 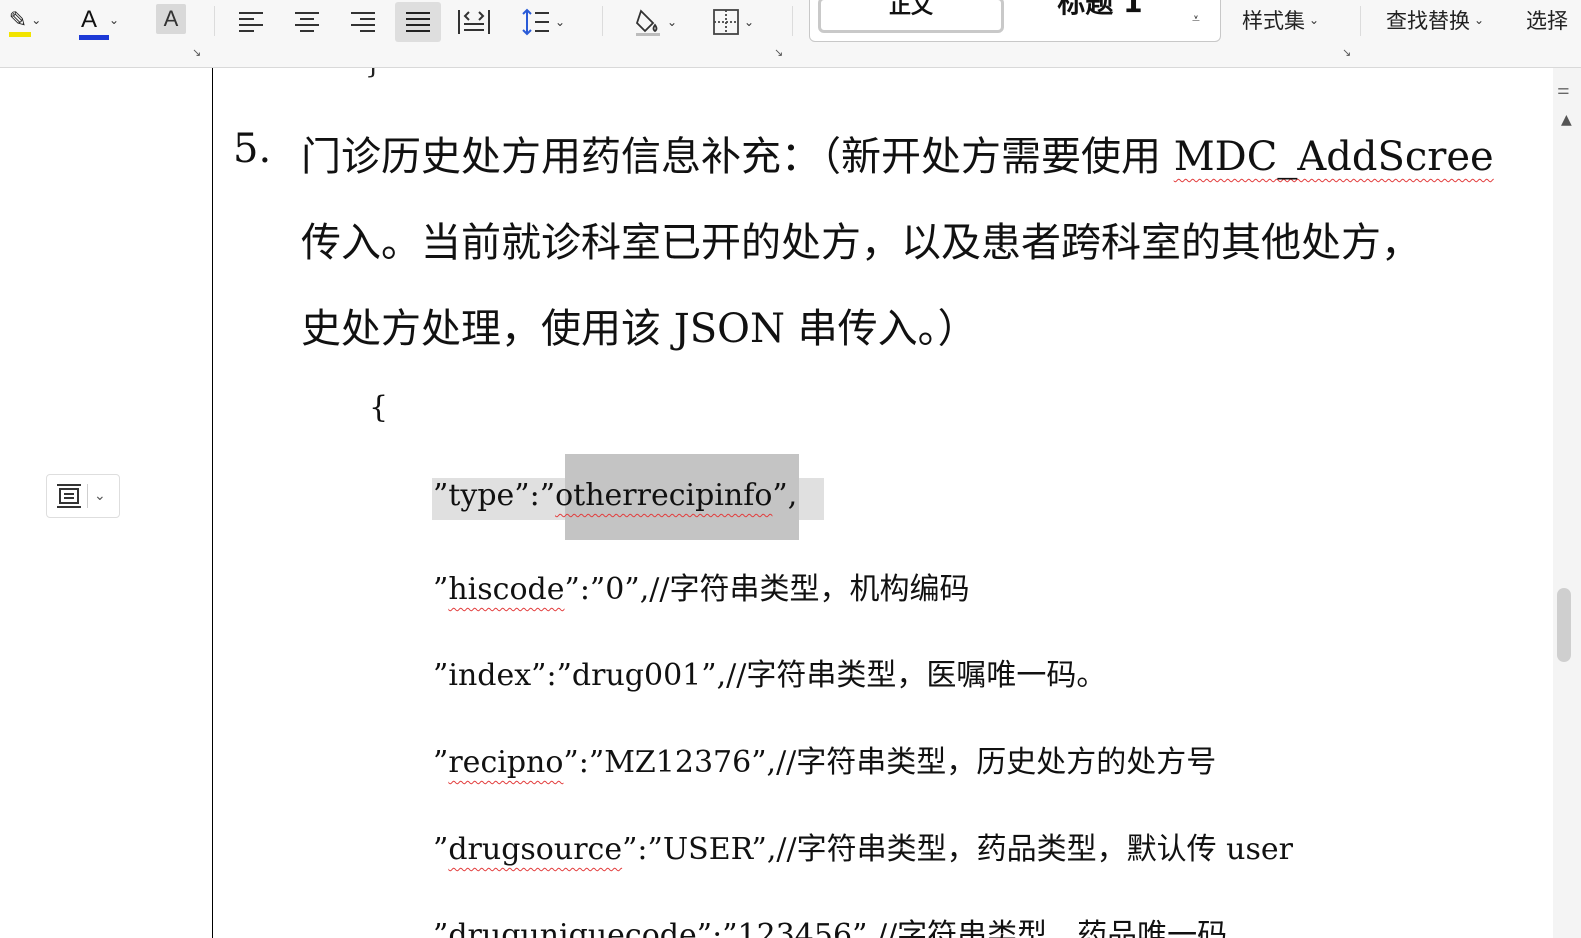 What do you see at coordinates (825, 762) in the screenshot?
I see `json-line-recipno: ”recipno”:”MZ12376”,//字符串类型，历史处方的处方号` at bounding box center [825, 762].